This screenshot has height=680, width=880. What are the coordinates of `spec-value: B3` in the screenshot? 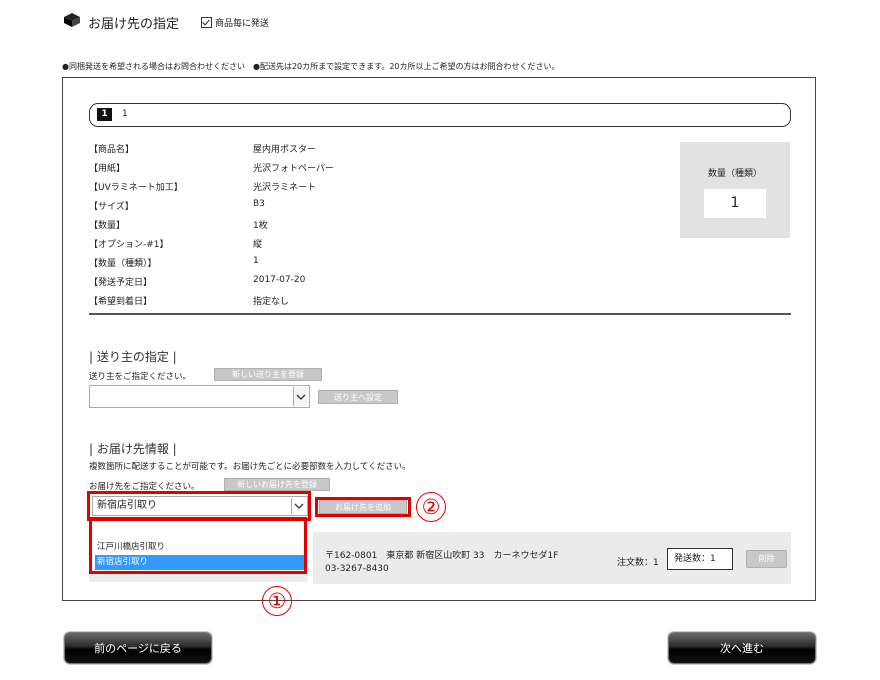 It's located at (259, 204).